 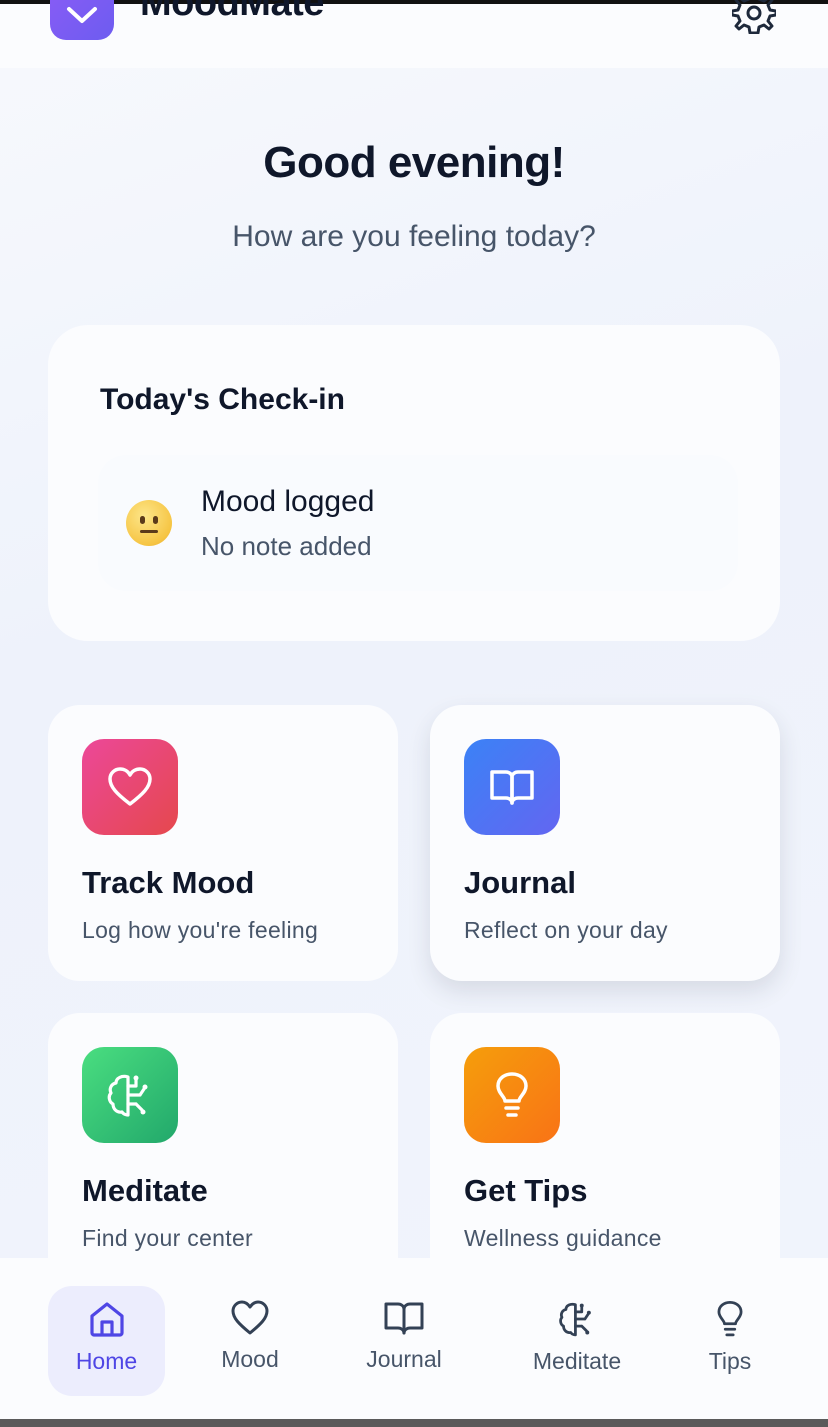 What do you see at coordinates (563, 1238) in the screenshot?
I see `get-tips-description: Wellness guidance` at bounding box center [563, 1238].